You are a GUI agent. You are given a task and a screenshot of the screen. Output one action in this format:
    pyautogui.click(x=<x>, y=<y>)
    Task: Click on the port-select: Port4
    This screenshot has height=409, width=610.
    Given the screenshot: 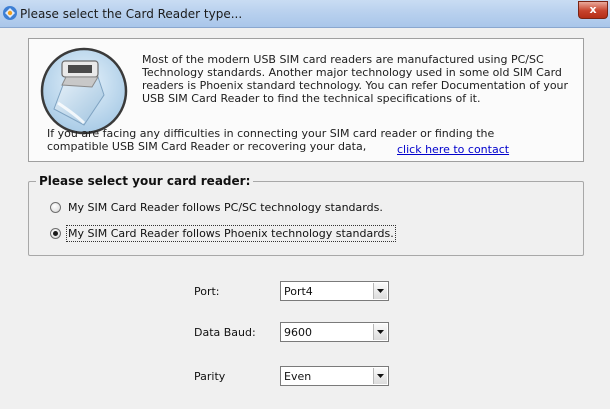 What is the action you would take?
    pyautogui.click(x=334, y=291)
    